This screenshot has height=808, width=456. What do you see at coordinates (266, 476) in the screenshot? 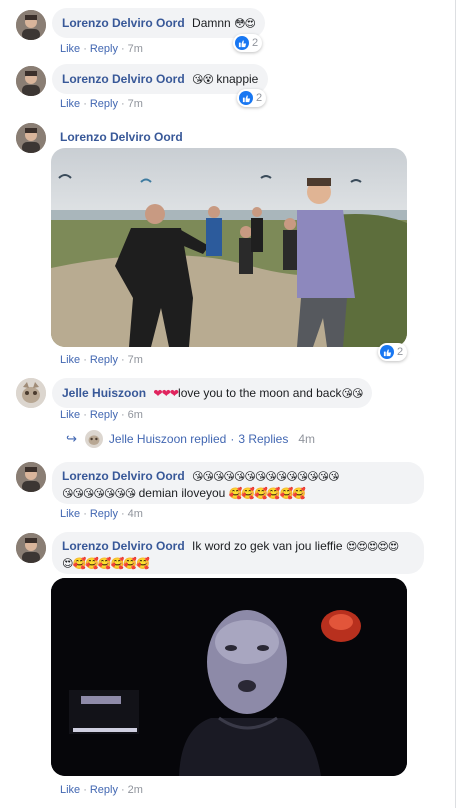
I see `comment-emojis: 😘😘😘😘😘😘😘😘😘😘😘😘😘😘` at bounding box center [266, 476].